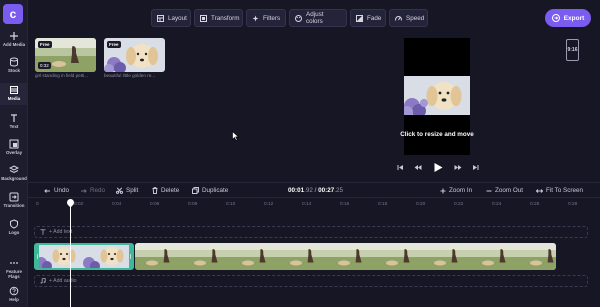 The width and height of the screenshot is (600, 307). I want to click on ruler-tick: 0:02, so click(79, 204).